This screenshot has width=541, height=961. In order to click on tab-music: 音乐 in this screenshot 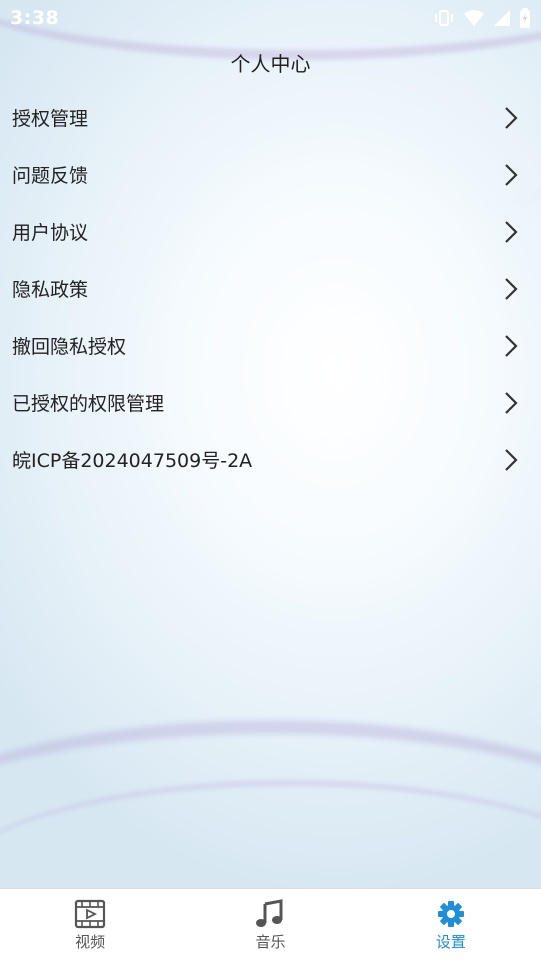, I will do `click(270, 925)`.